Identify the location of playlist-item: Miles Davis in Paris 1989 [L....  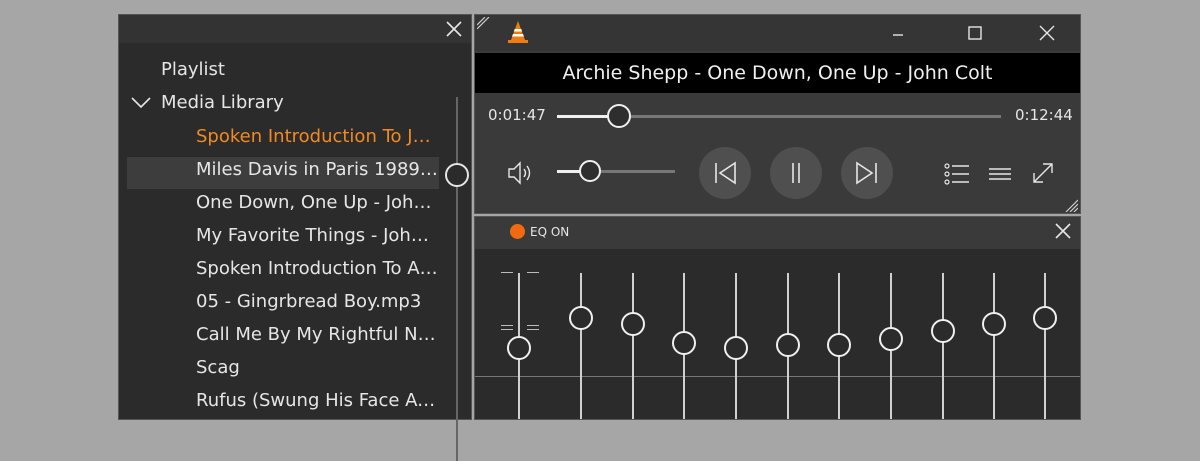
(318, 170).